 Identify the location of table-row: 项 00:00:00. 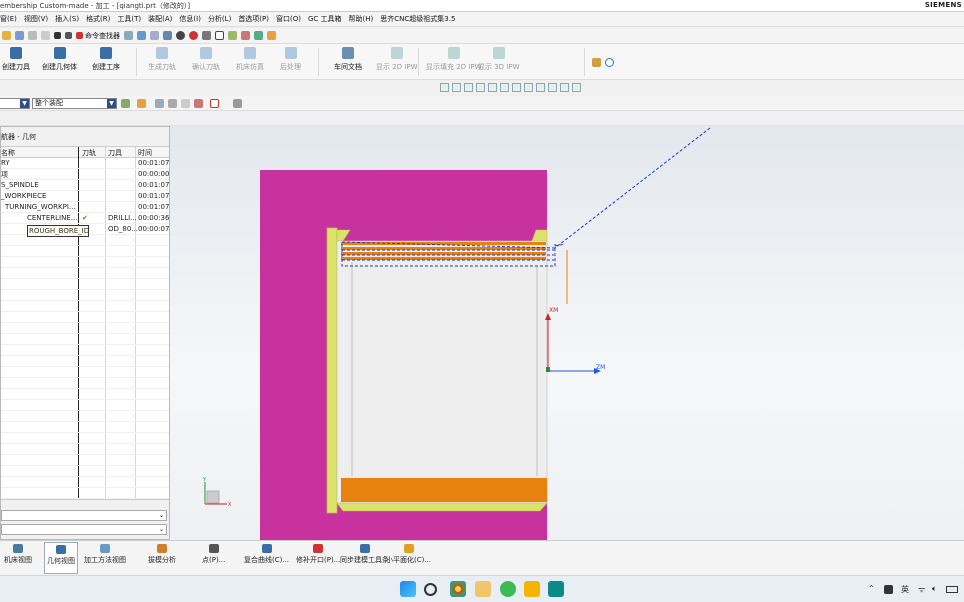
(85, 174).